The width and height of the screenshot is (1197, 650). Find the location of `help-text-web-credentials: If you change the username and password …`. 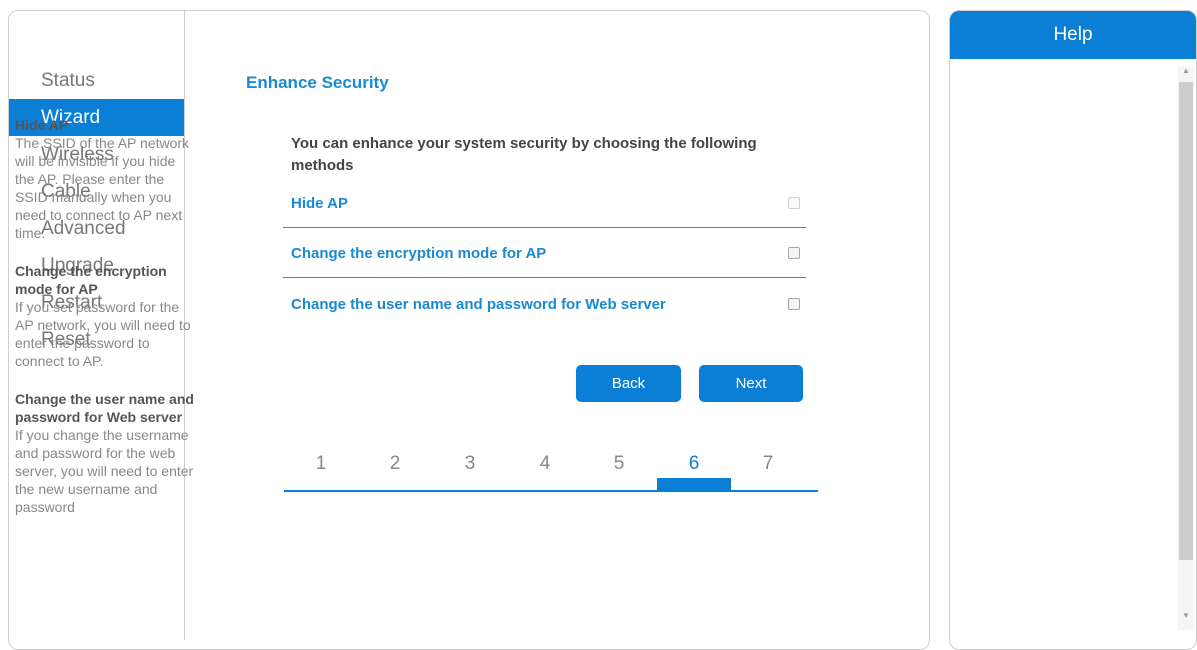

help-text-web-credentials: If you change the username and password … is located at coordinates (104, 471).